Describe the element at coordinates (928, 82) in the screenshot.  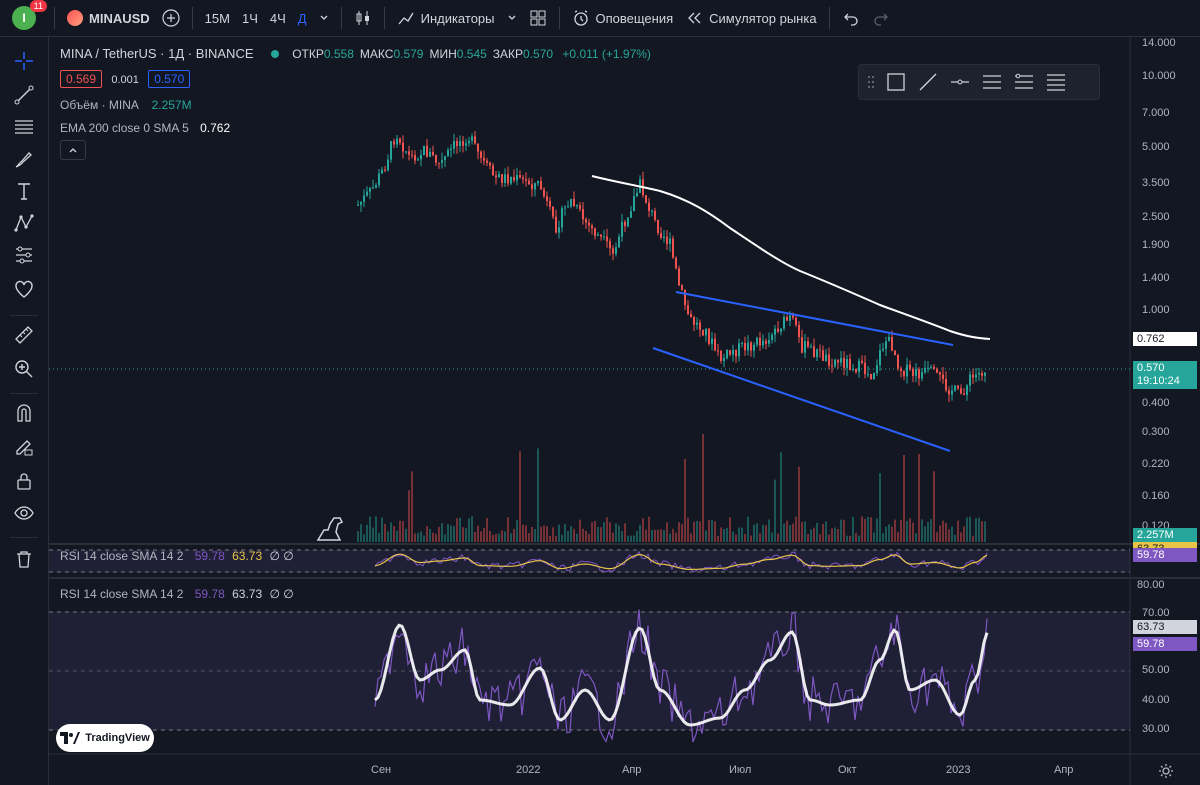
I see `line-icon` at that location.